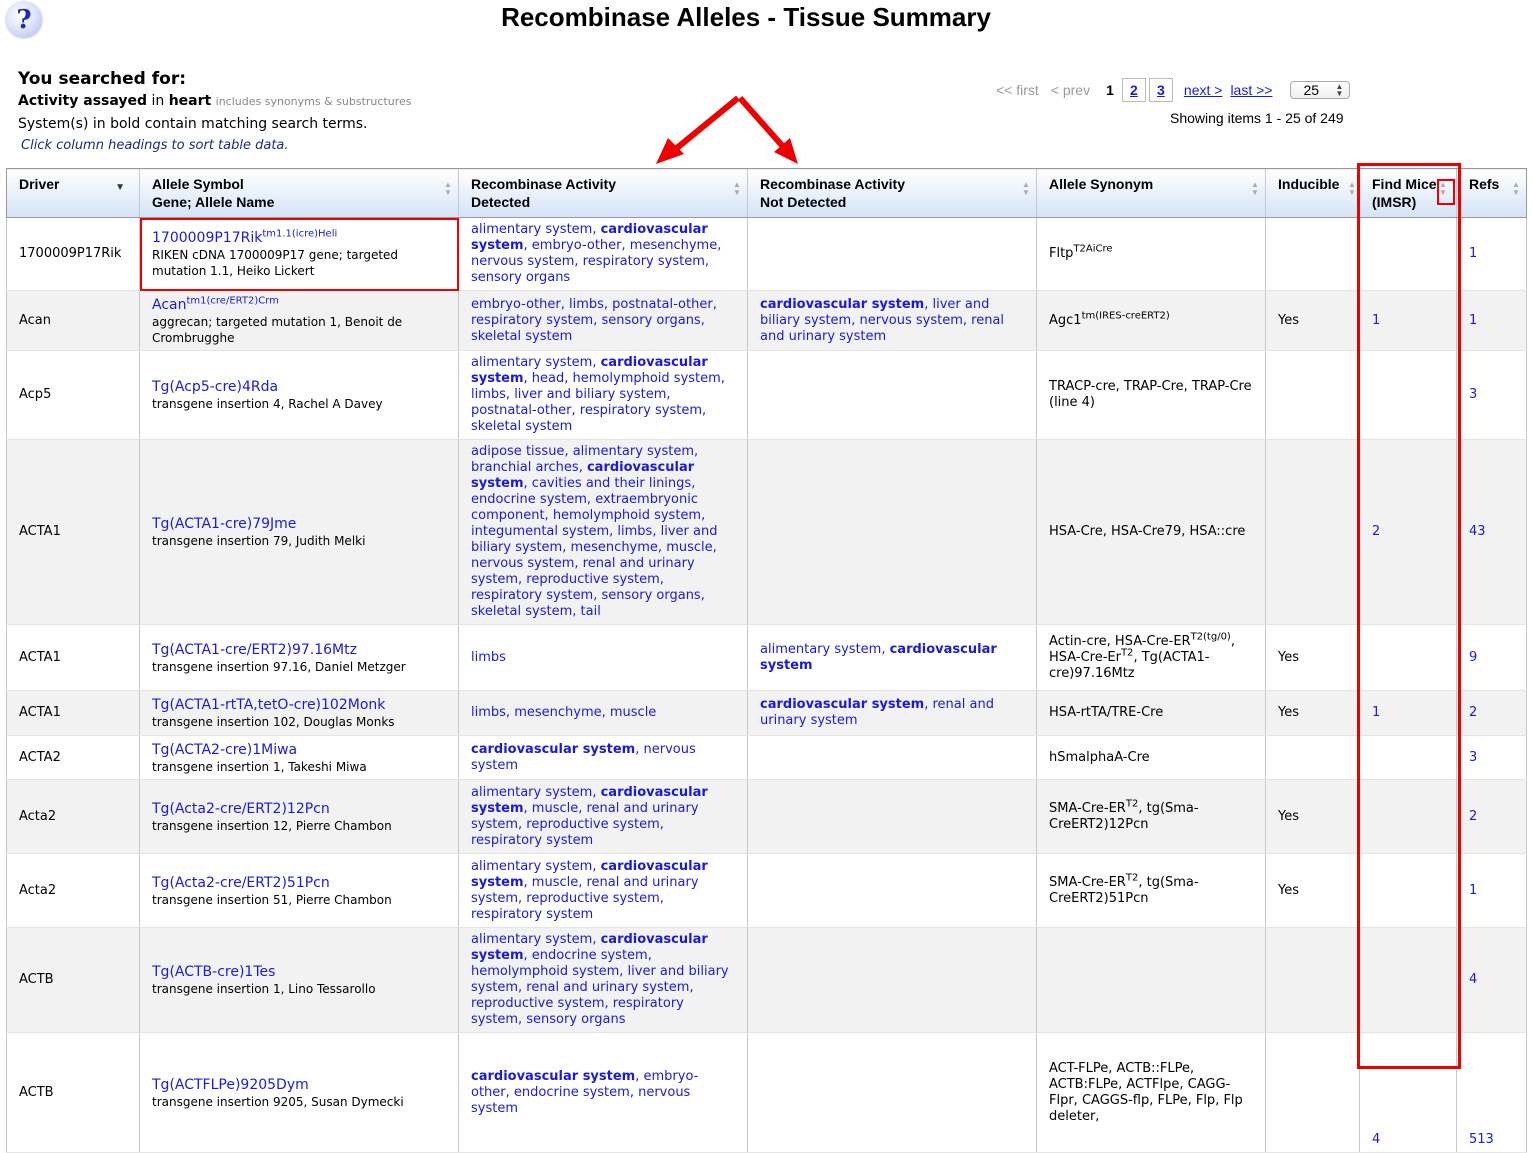 The height and width of the screenshot is (1153, 1532). What do you see at coordinates (299, 238) in the screenshot?
I see `allele-symbol-link: 1700009P17Riktm1.1(icre)Heli` at bounding box center [299, 238].